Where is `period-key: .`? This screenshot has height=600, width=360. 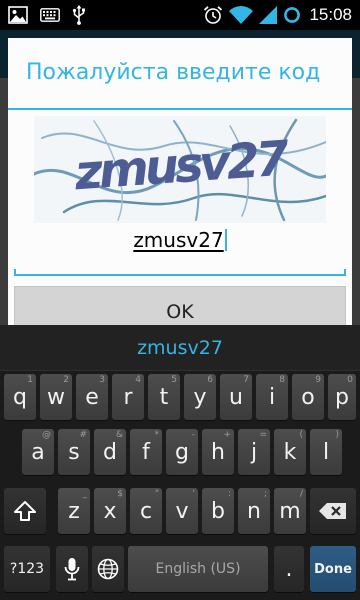
period-key: . is located at coordinates (289, 569).